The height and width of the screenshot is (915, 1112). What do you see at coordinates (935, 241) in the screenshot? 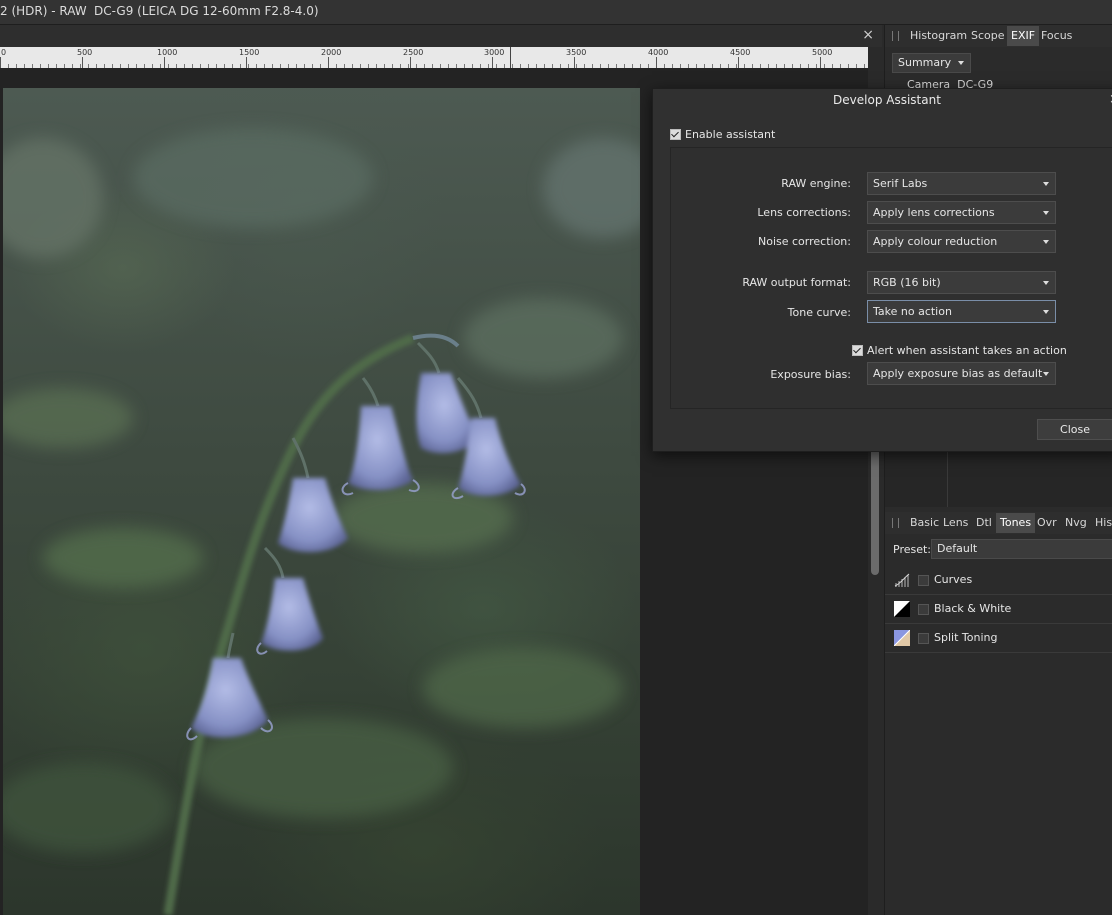
I see `noise-correction-value: Apply colour reduction` at bounding box center [935, 241].